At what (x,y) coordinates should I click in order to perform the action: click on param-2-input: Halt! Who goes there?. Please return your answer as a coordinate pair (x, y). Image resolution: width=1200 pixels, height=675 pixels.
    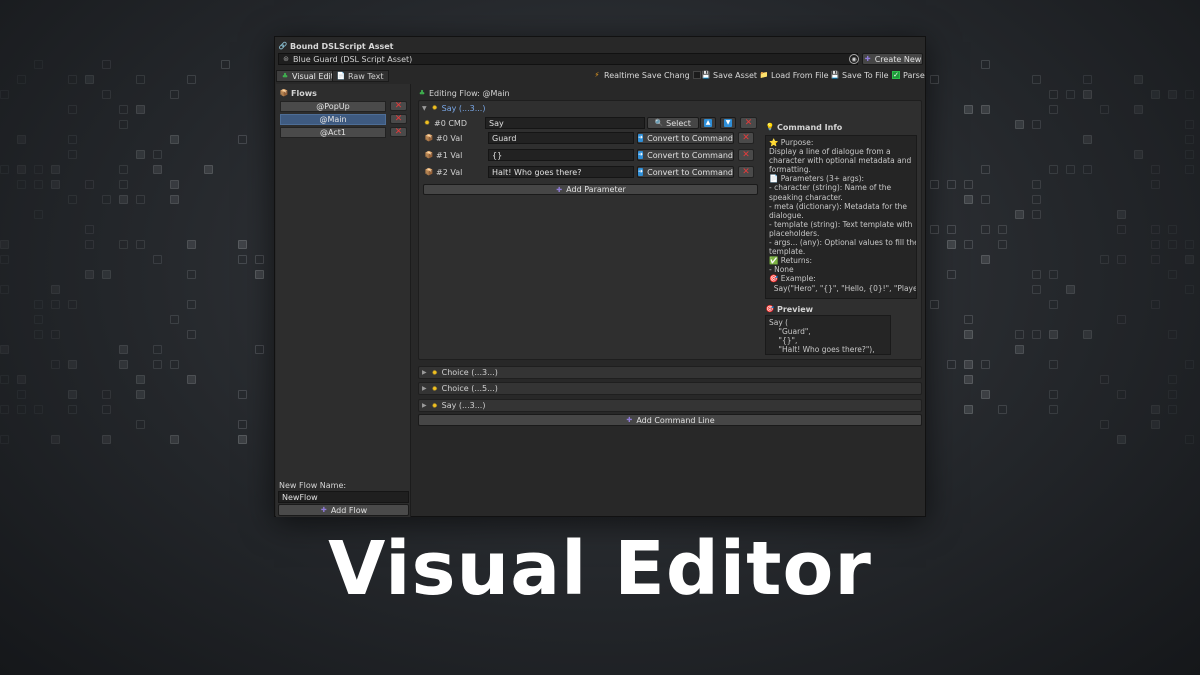
    Looking at the image, I should click on (561, 172).